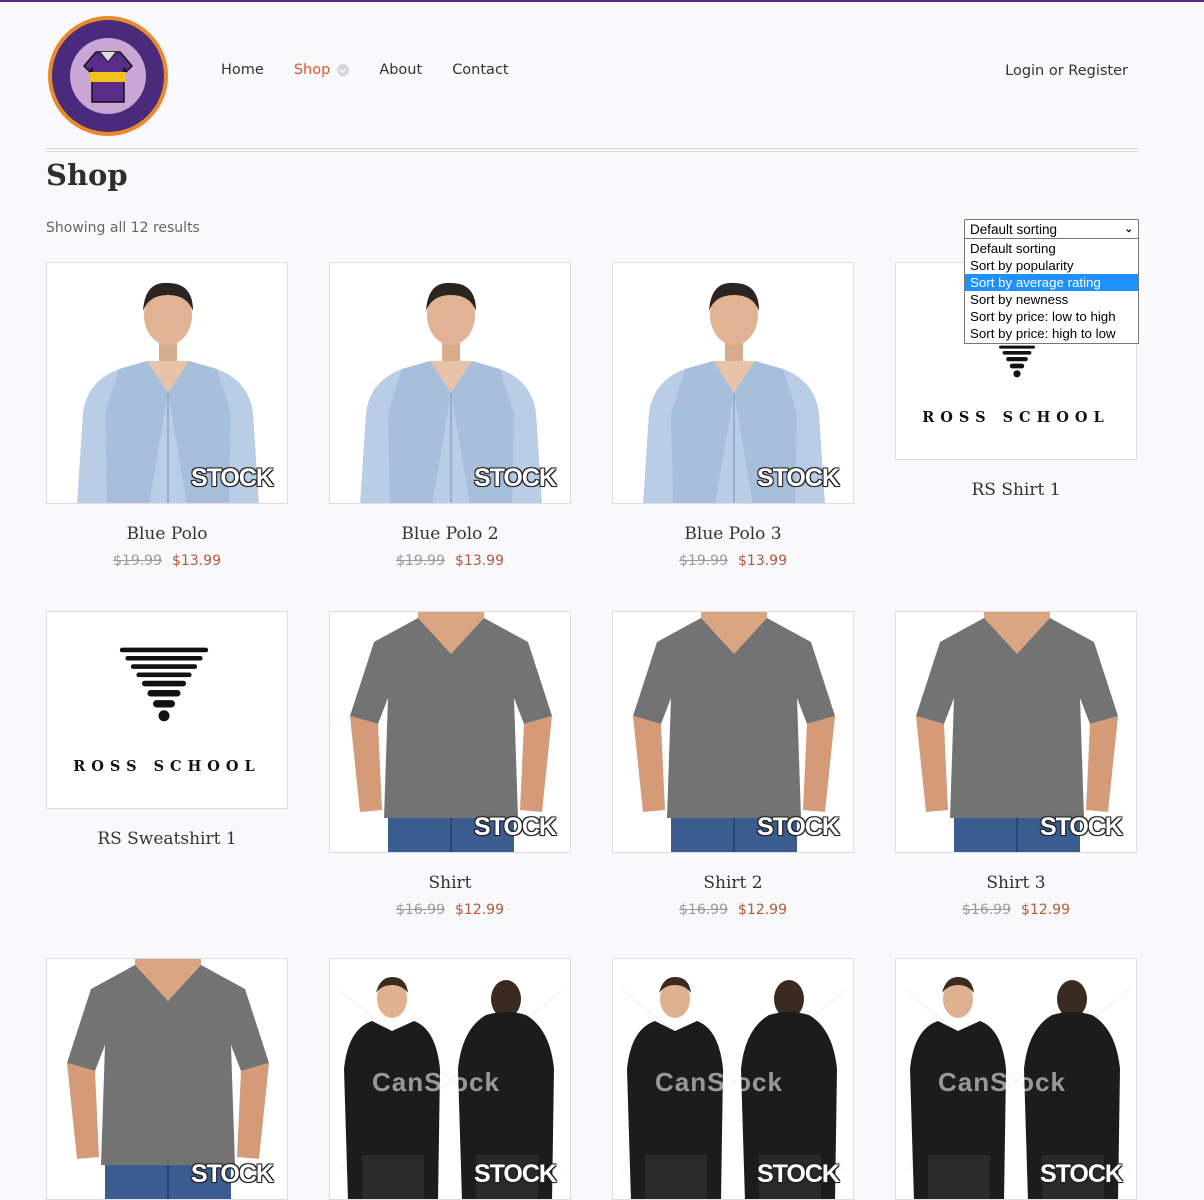 This screenshot has width=1204, height=1200. I want to click on sort-selected-value: Default sorting, so click(1014, 229).